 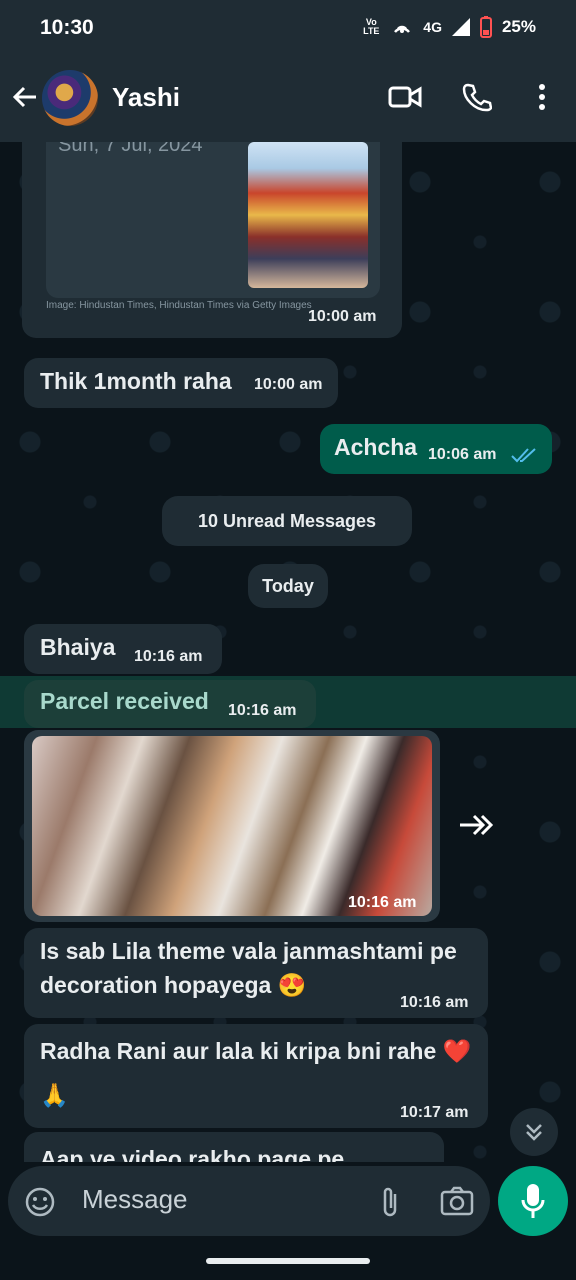 What do you see at coordinates (523, 455) in the screenshot?
I see `read-receipt-icon` at bounding box center [523, 455].